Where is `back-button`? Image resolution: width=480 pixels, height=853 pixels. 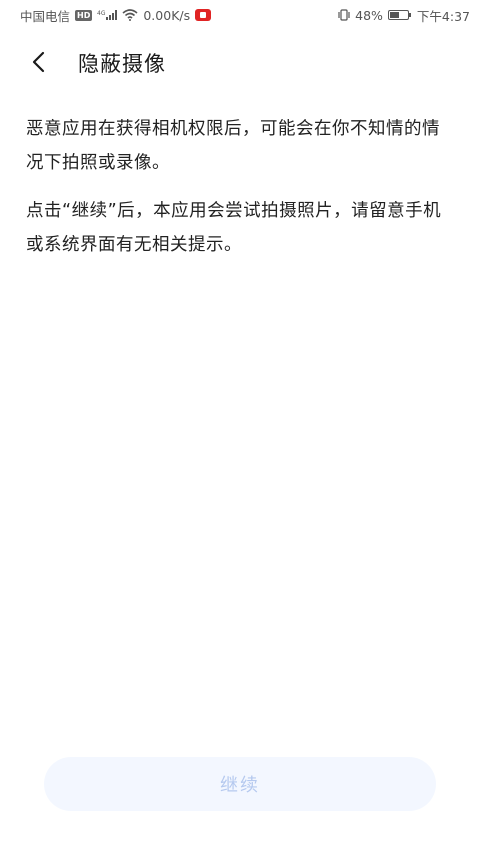
back-button is located at coordinates (38, 62).